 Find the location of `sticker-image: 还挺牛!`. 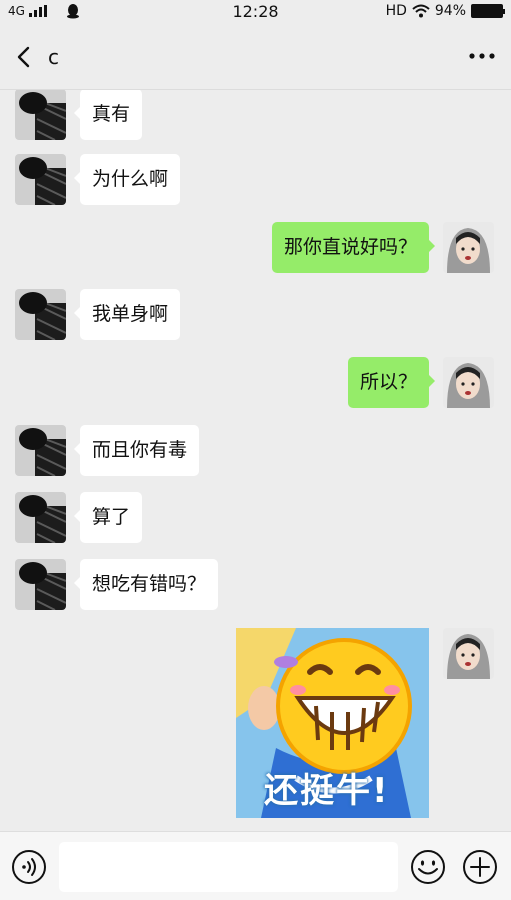

sticker-image: 还挺牛! is located at coordinates (332, 723).